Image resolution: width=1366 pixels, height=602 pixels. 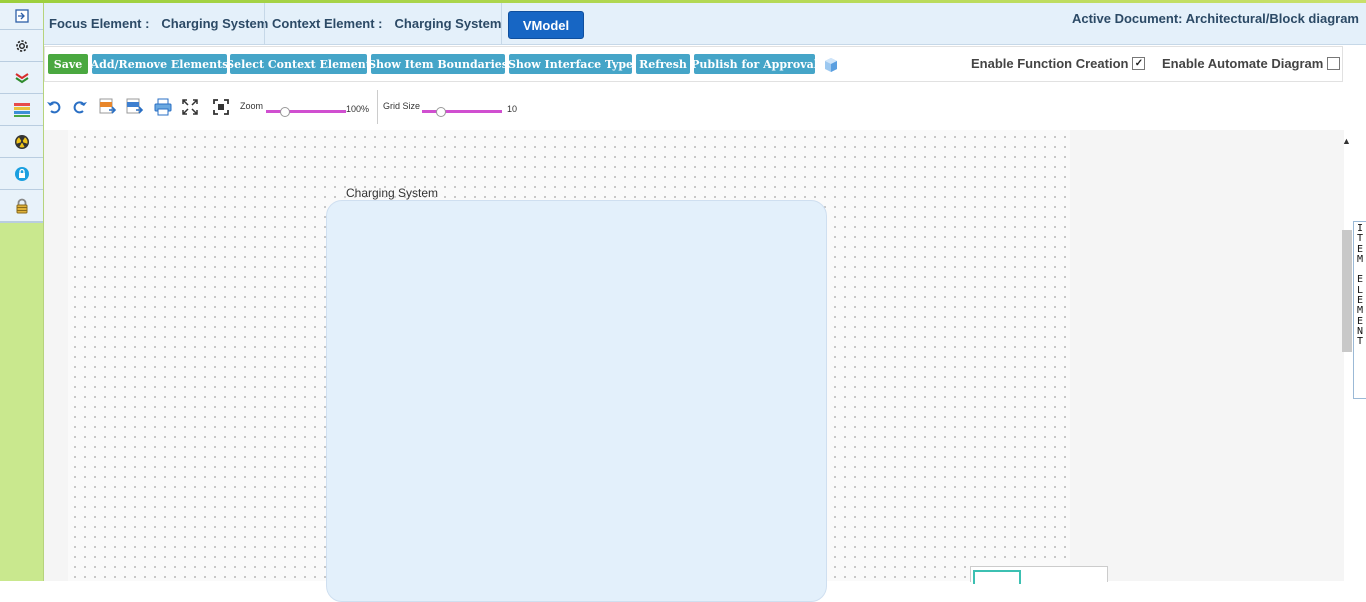 I want to click on sidebar-item-layers, so click(x=21, y=78).